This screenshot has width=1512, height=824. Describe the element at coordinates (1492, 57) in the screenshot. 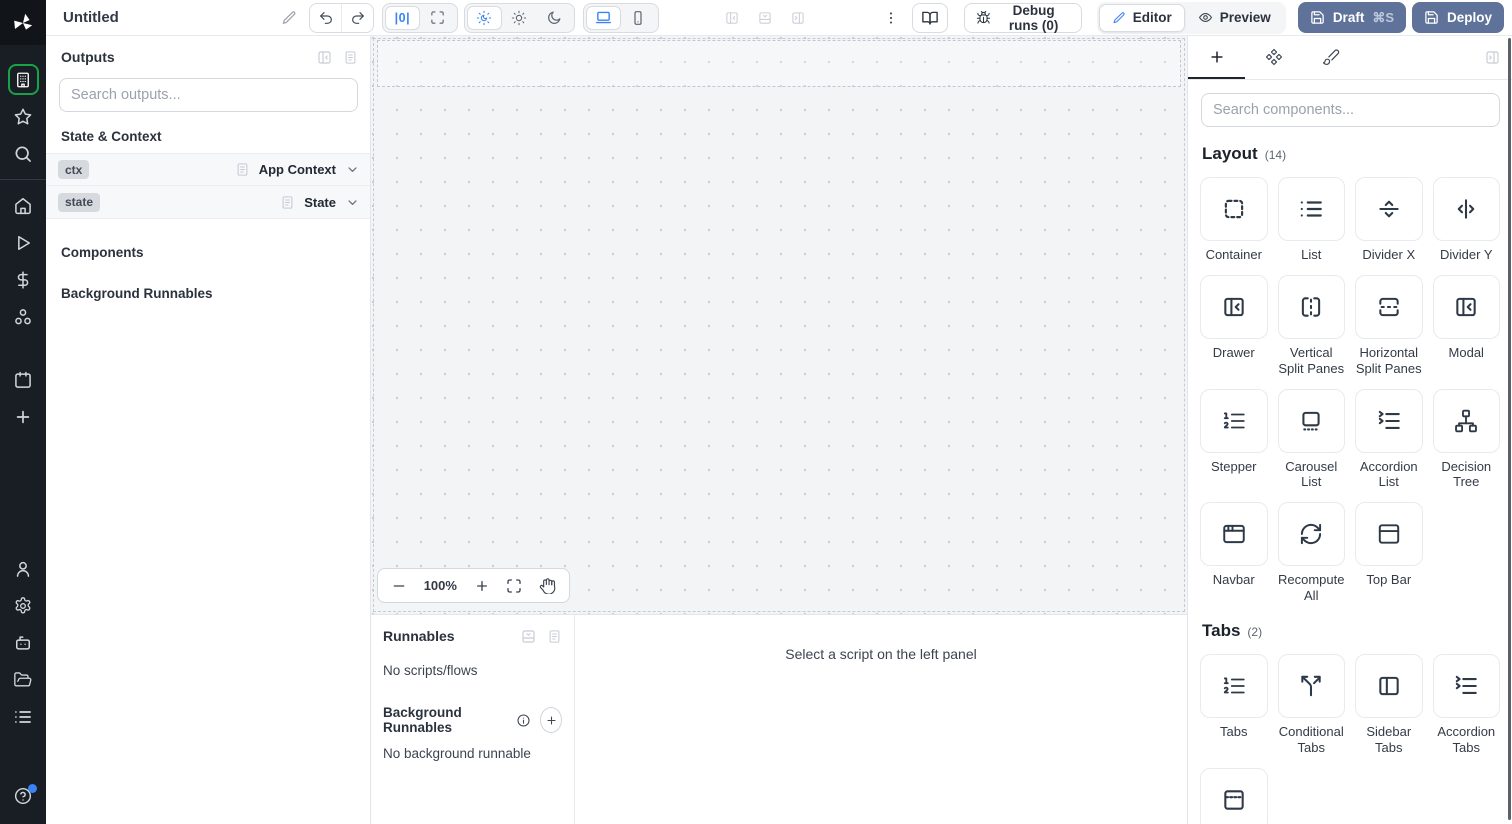

I see `collapse-components-panel-button` at that location.